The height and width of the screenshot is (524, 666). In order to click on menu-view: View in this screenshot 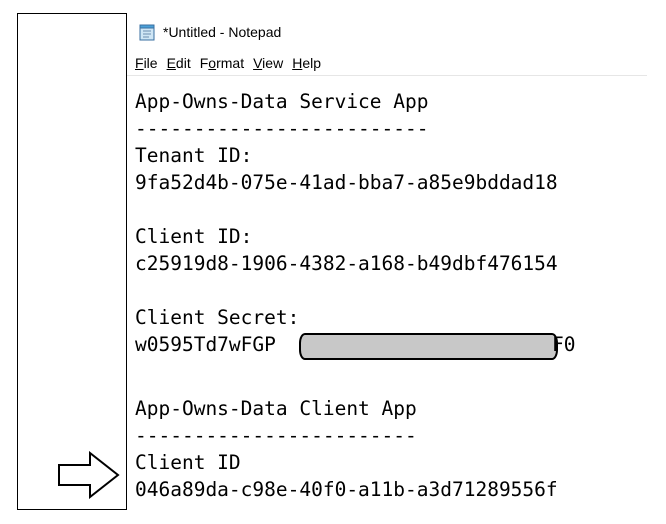, I will do `click(268, 65)`.